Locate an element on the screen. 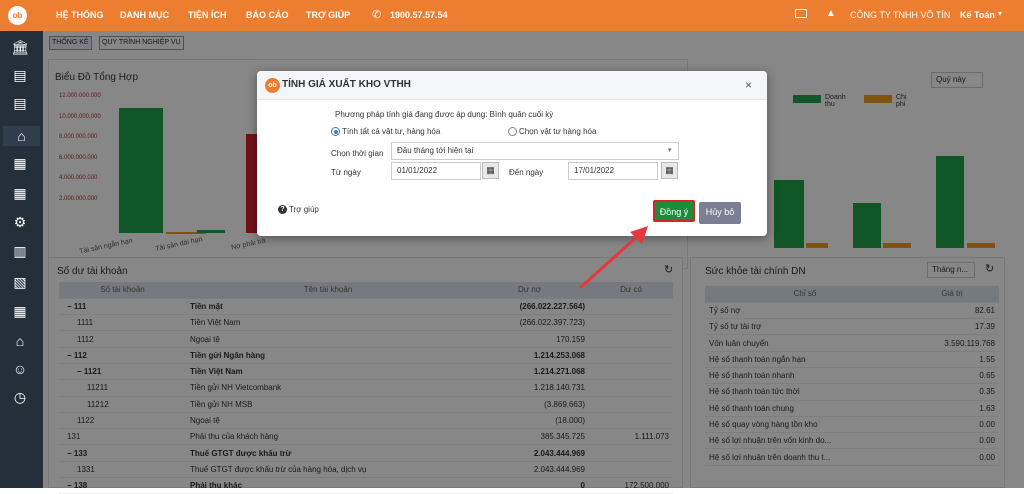 This screenshot has height=494, width=1024. menu-danh-muc: DANH MỤC is located at coordinates (144, 15).